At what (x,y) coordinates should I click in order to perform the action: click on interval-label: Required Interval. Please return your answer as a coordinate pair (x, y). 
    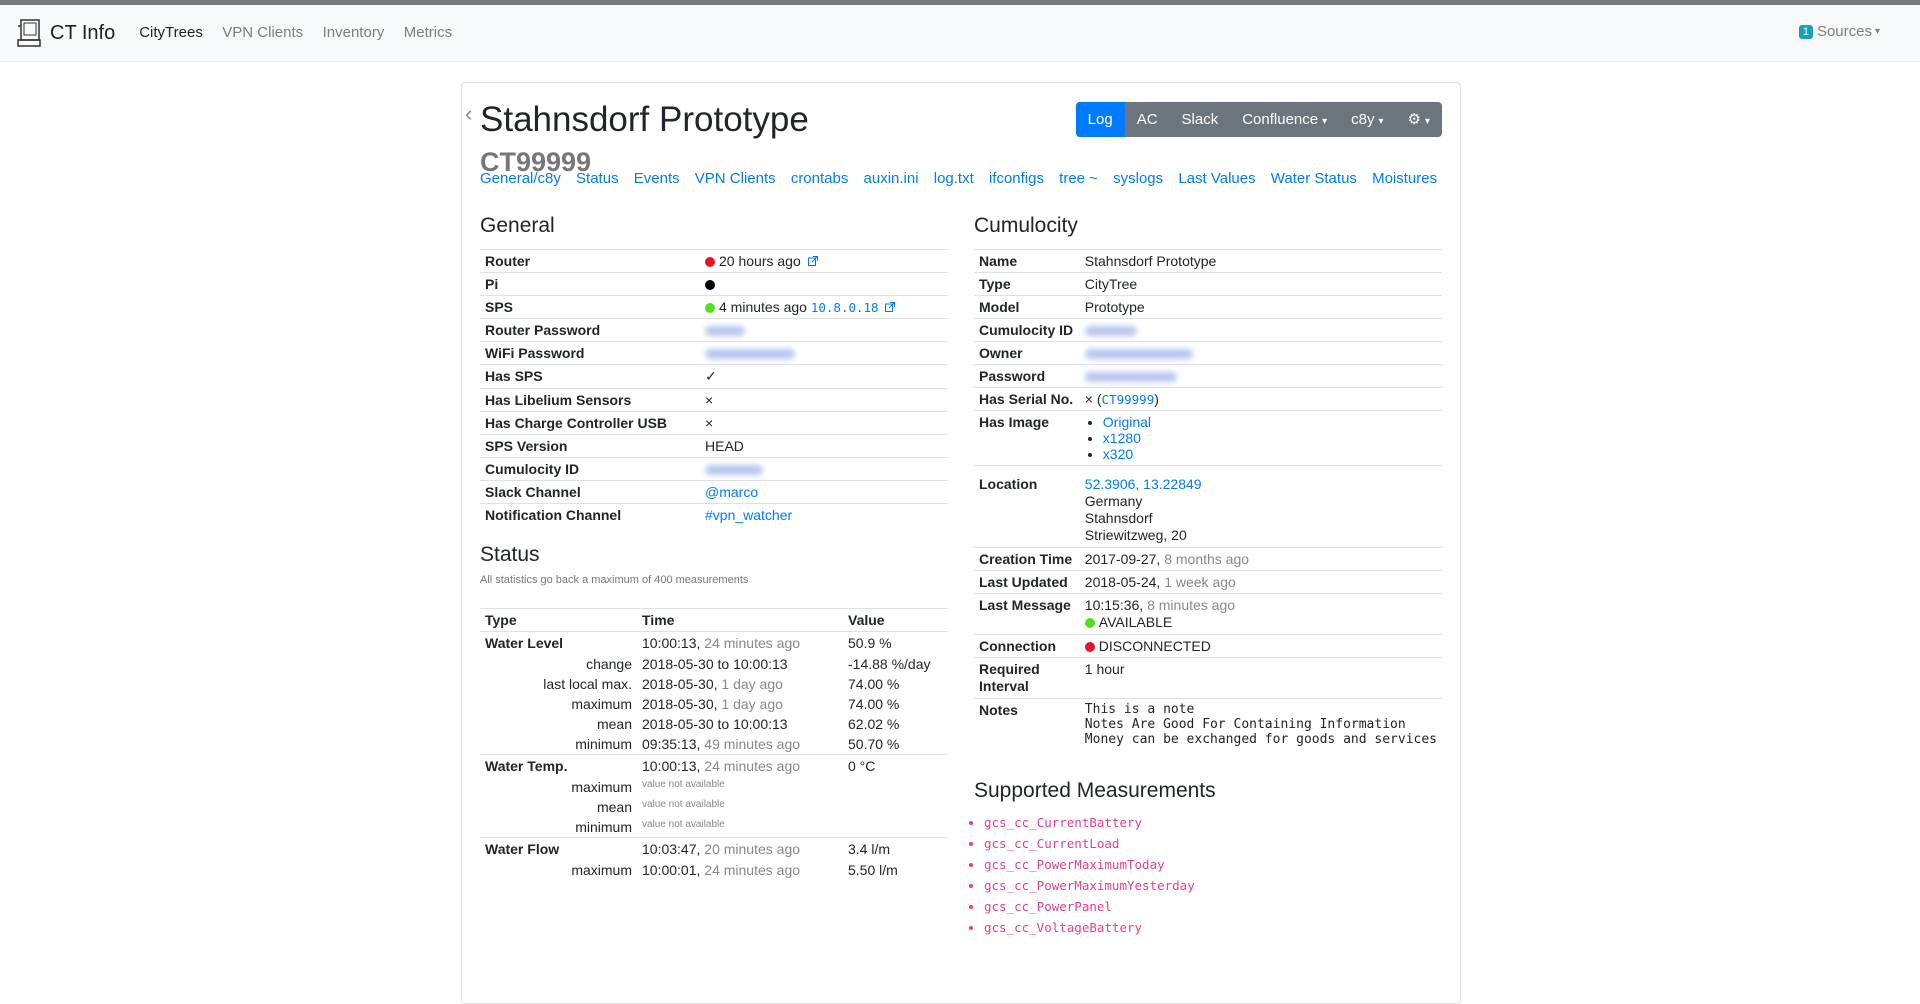
    Looking at the image, I should click on (1027, 678).